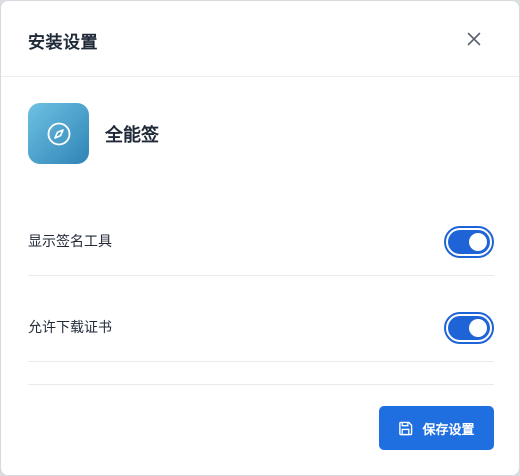 The height and width of the screenshot is (476, 520). I want to click on setting-label: 显示签名工具, so click(70, 242).